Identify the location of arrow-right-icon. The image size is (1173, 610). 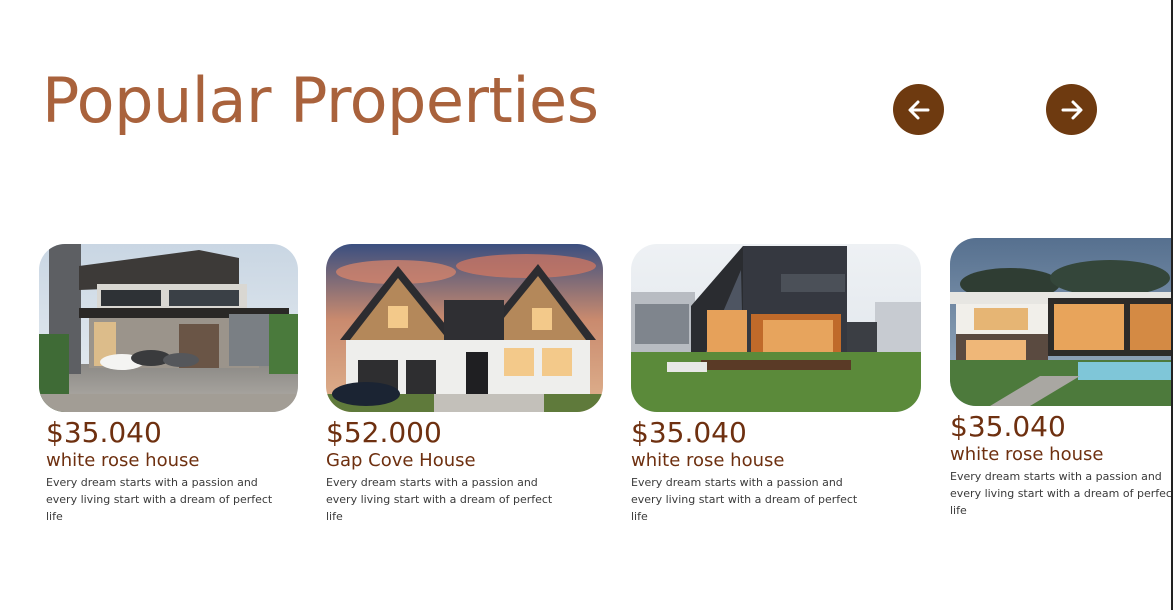
(1071, 109).